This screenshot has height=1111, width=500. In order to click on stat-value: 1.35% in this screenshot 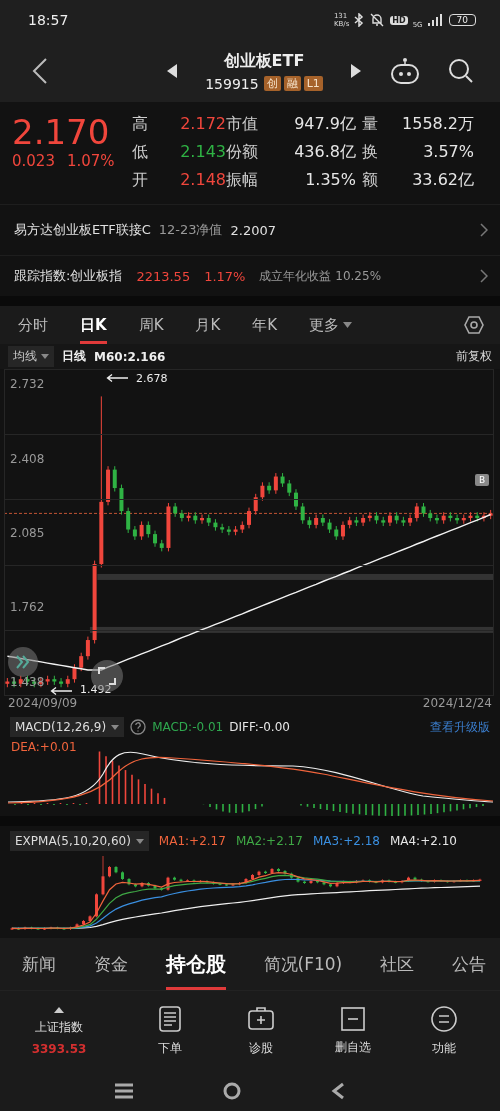, I will do `click(330, 180)`.